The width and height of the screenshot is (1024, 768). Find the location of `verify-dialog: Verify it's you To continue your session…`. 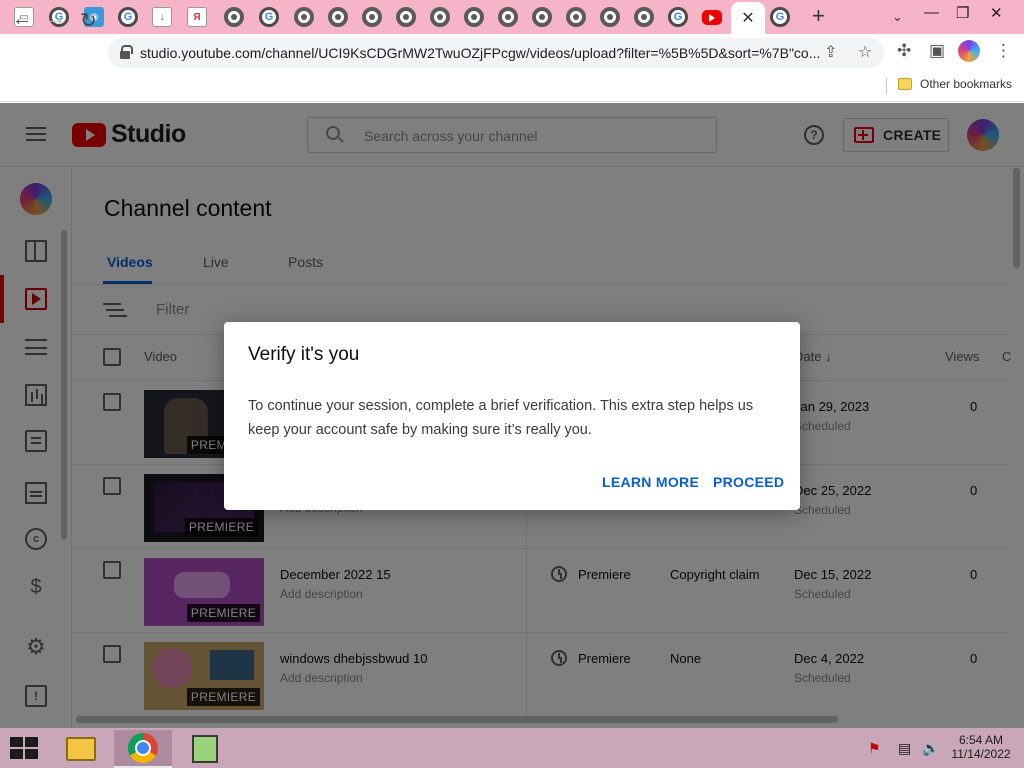

verify-dialog: Verify it's you To continue your session… is located at coordinates (512, 416).